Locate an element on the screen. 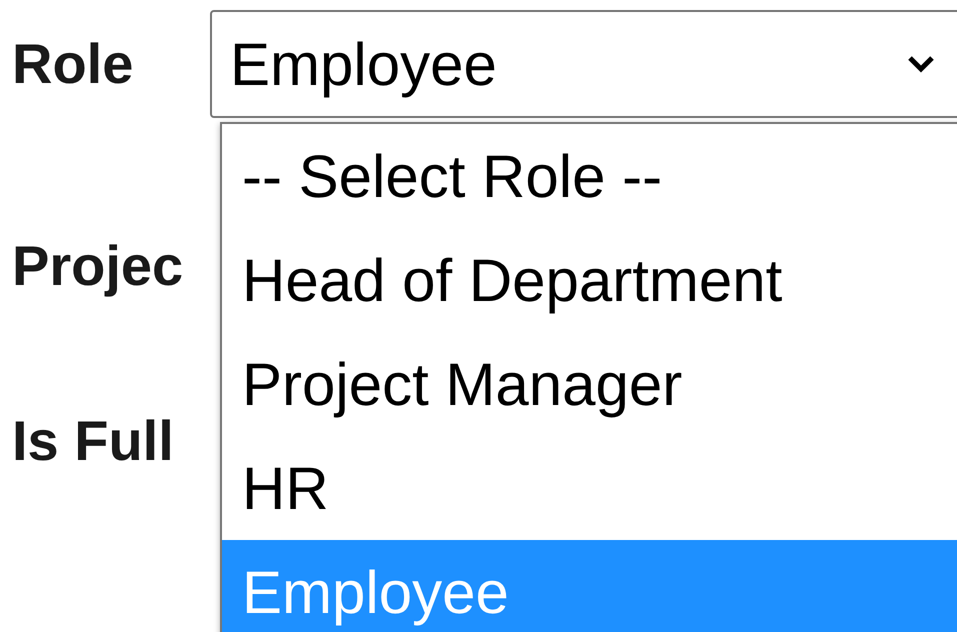 The height and width of the screenshot is (632, 957). dropdown-option: -- Select Role -- is located at coordinates (589, 176).